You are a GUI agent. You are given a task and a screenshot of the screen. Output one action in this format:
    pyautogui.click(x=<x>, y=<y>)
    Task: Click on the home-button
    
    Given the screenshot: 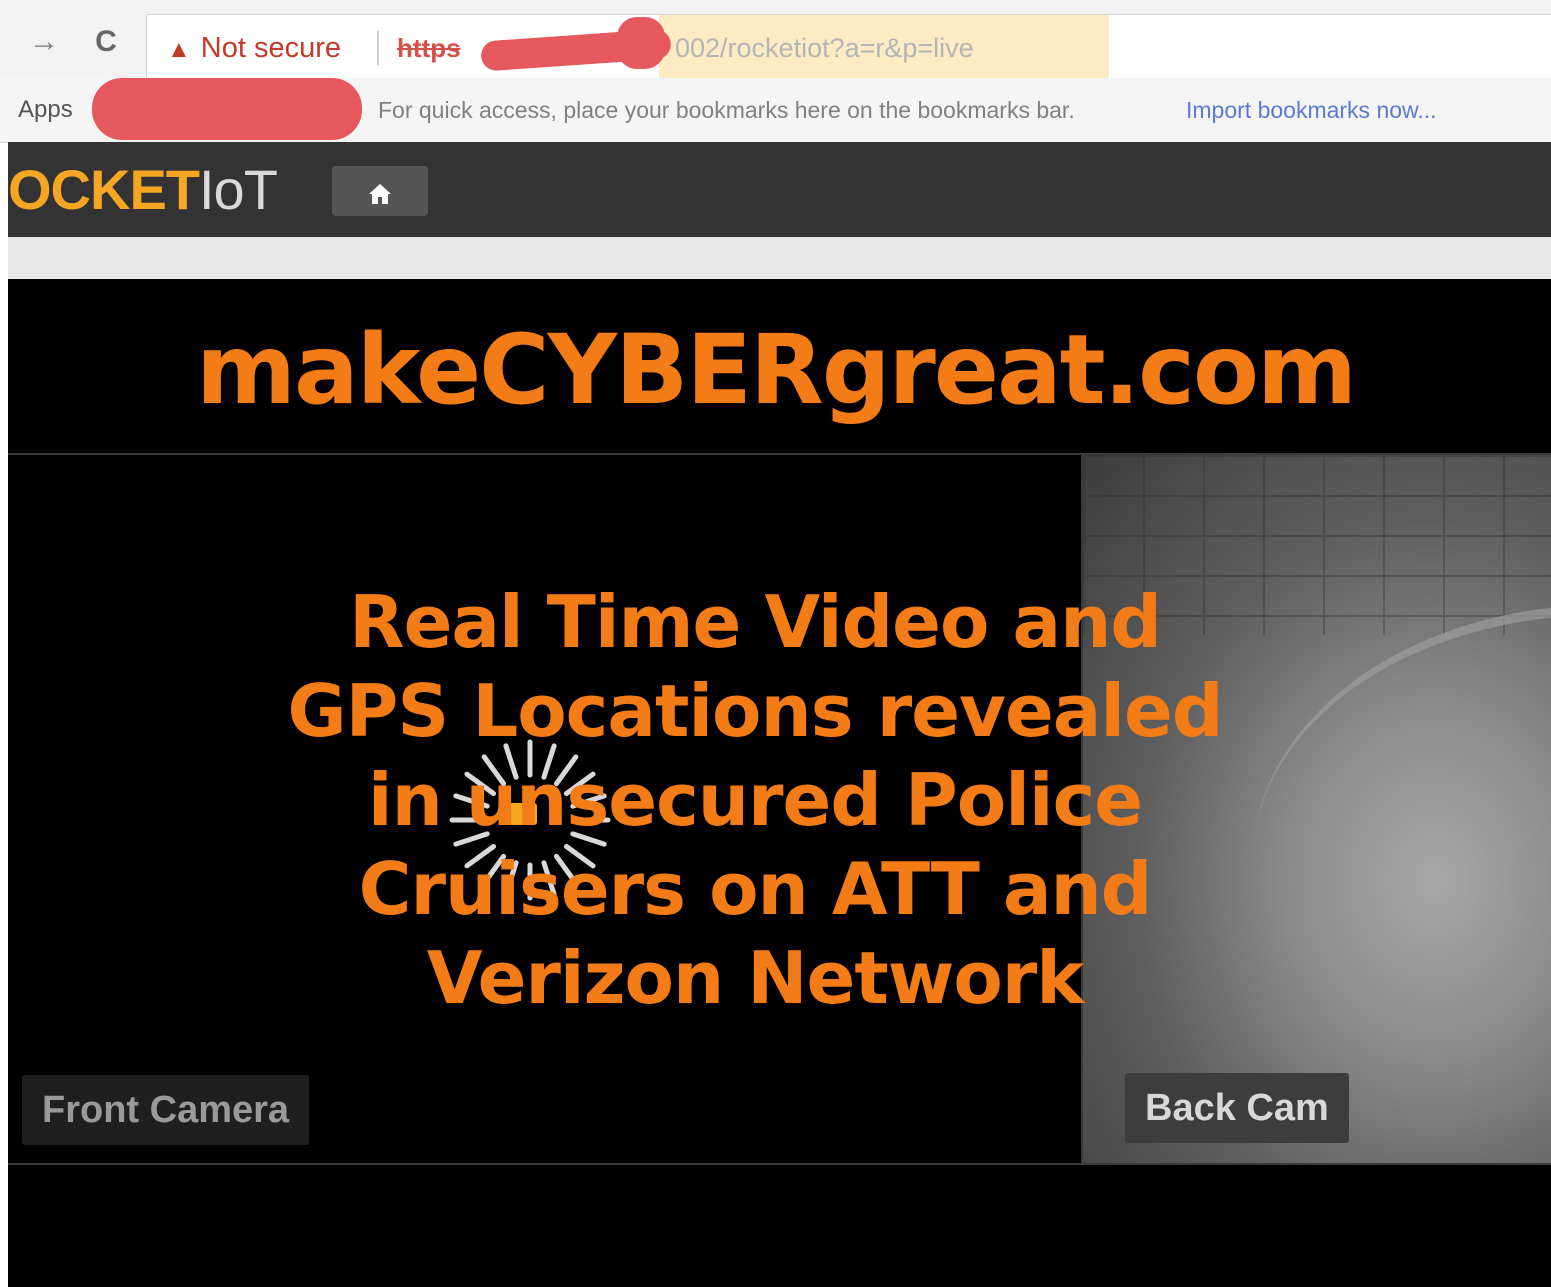 What is the action you would take?
    pyautogui.click(x=380, y=191)
    